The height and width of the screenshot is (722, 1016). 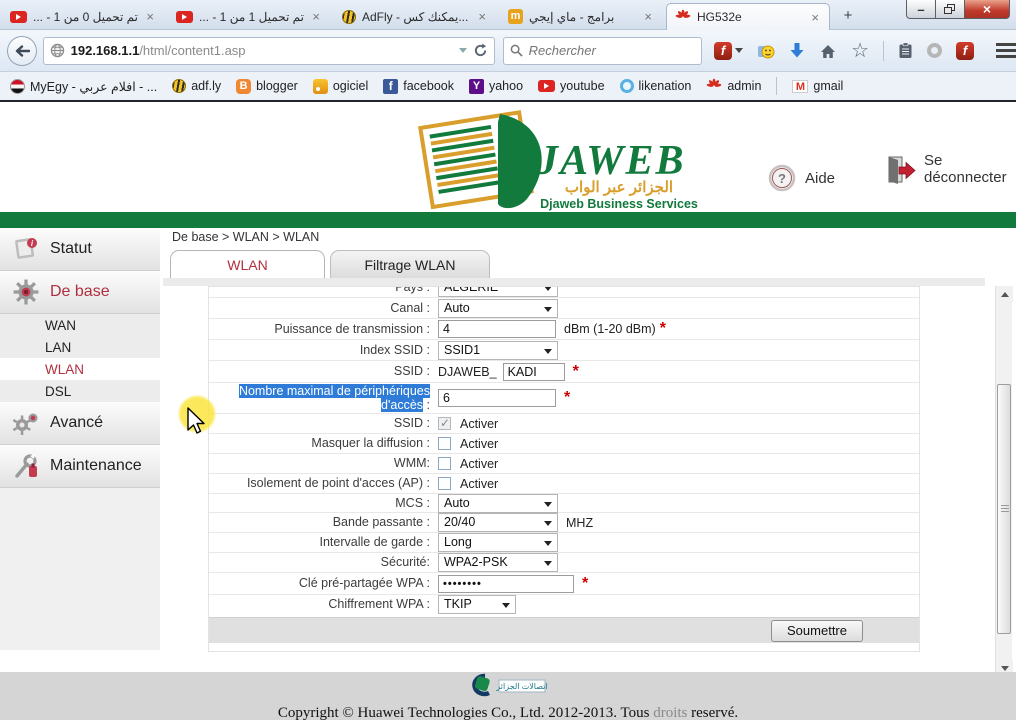 What do you see at coordinates (338, 483) in the screenshot?
I see `field-label: Isolement de point d'acces (AP) :` at bounding box center [338, 483].